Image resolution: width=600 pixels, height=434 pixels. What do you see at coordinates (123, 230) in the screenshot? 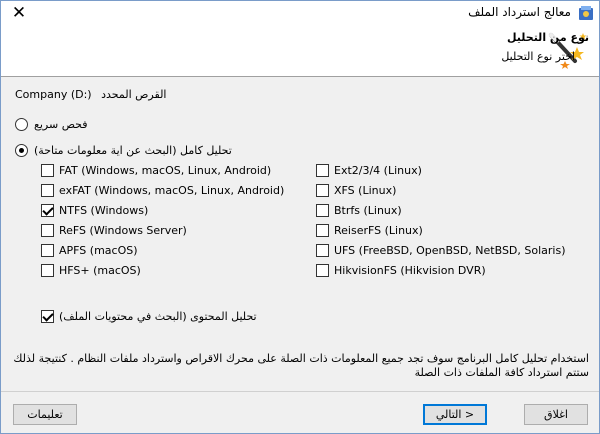
I see `filesystem-label: ReFS (Windows Server)` at bounding box center [123, 230].